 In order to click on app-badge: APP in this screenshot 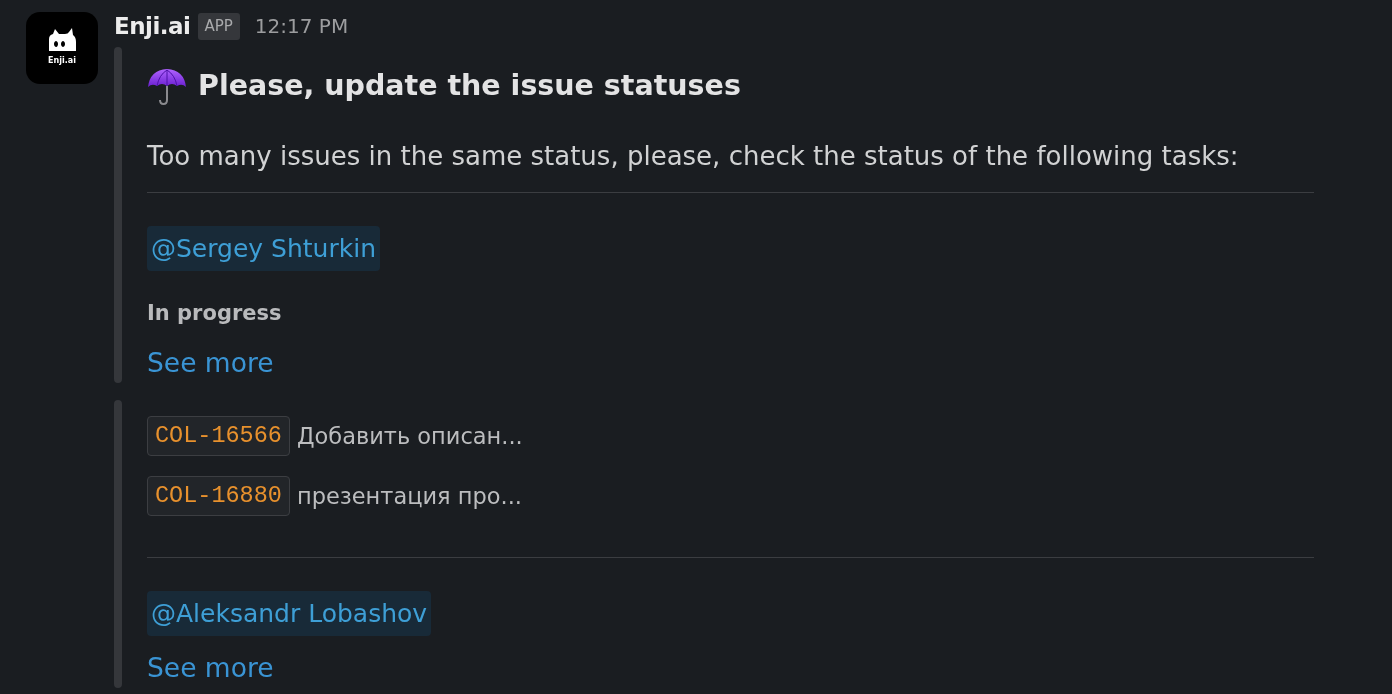, I will do `click(218, 26)`.